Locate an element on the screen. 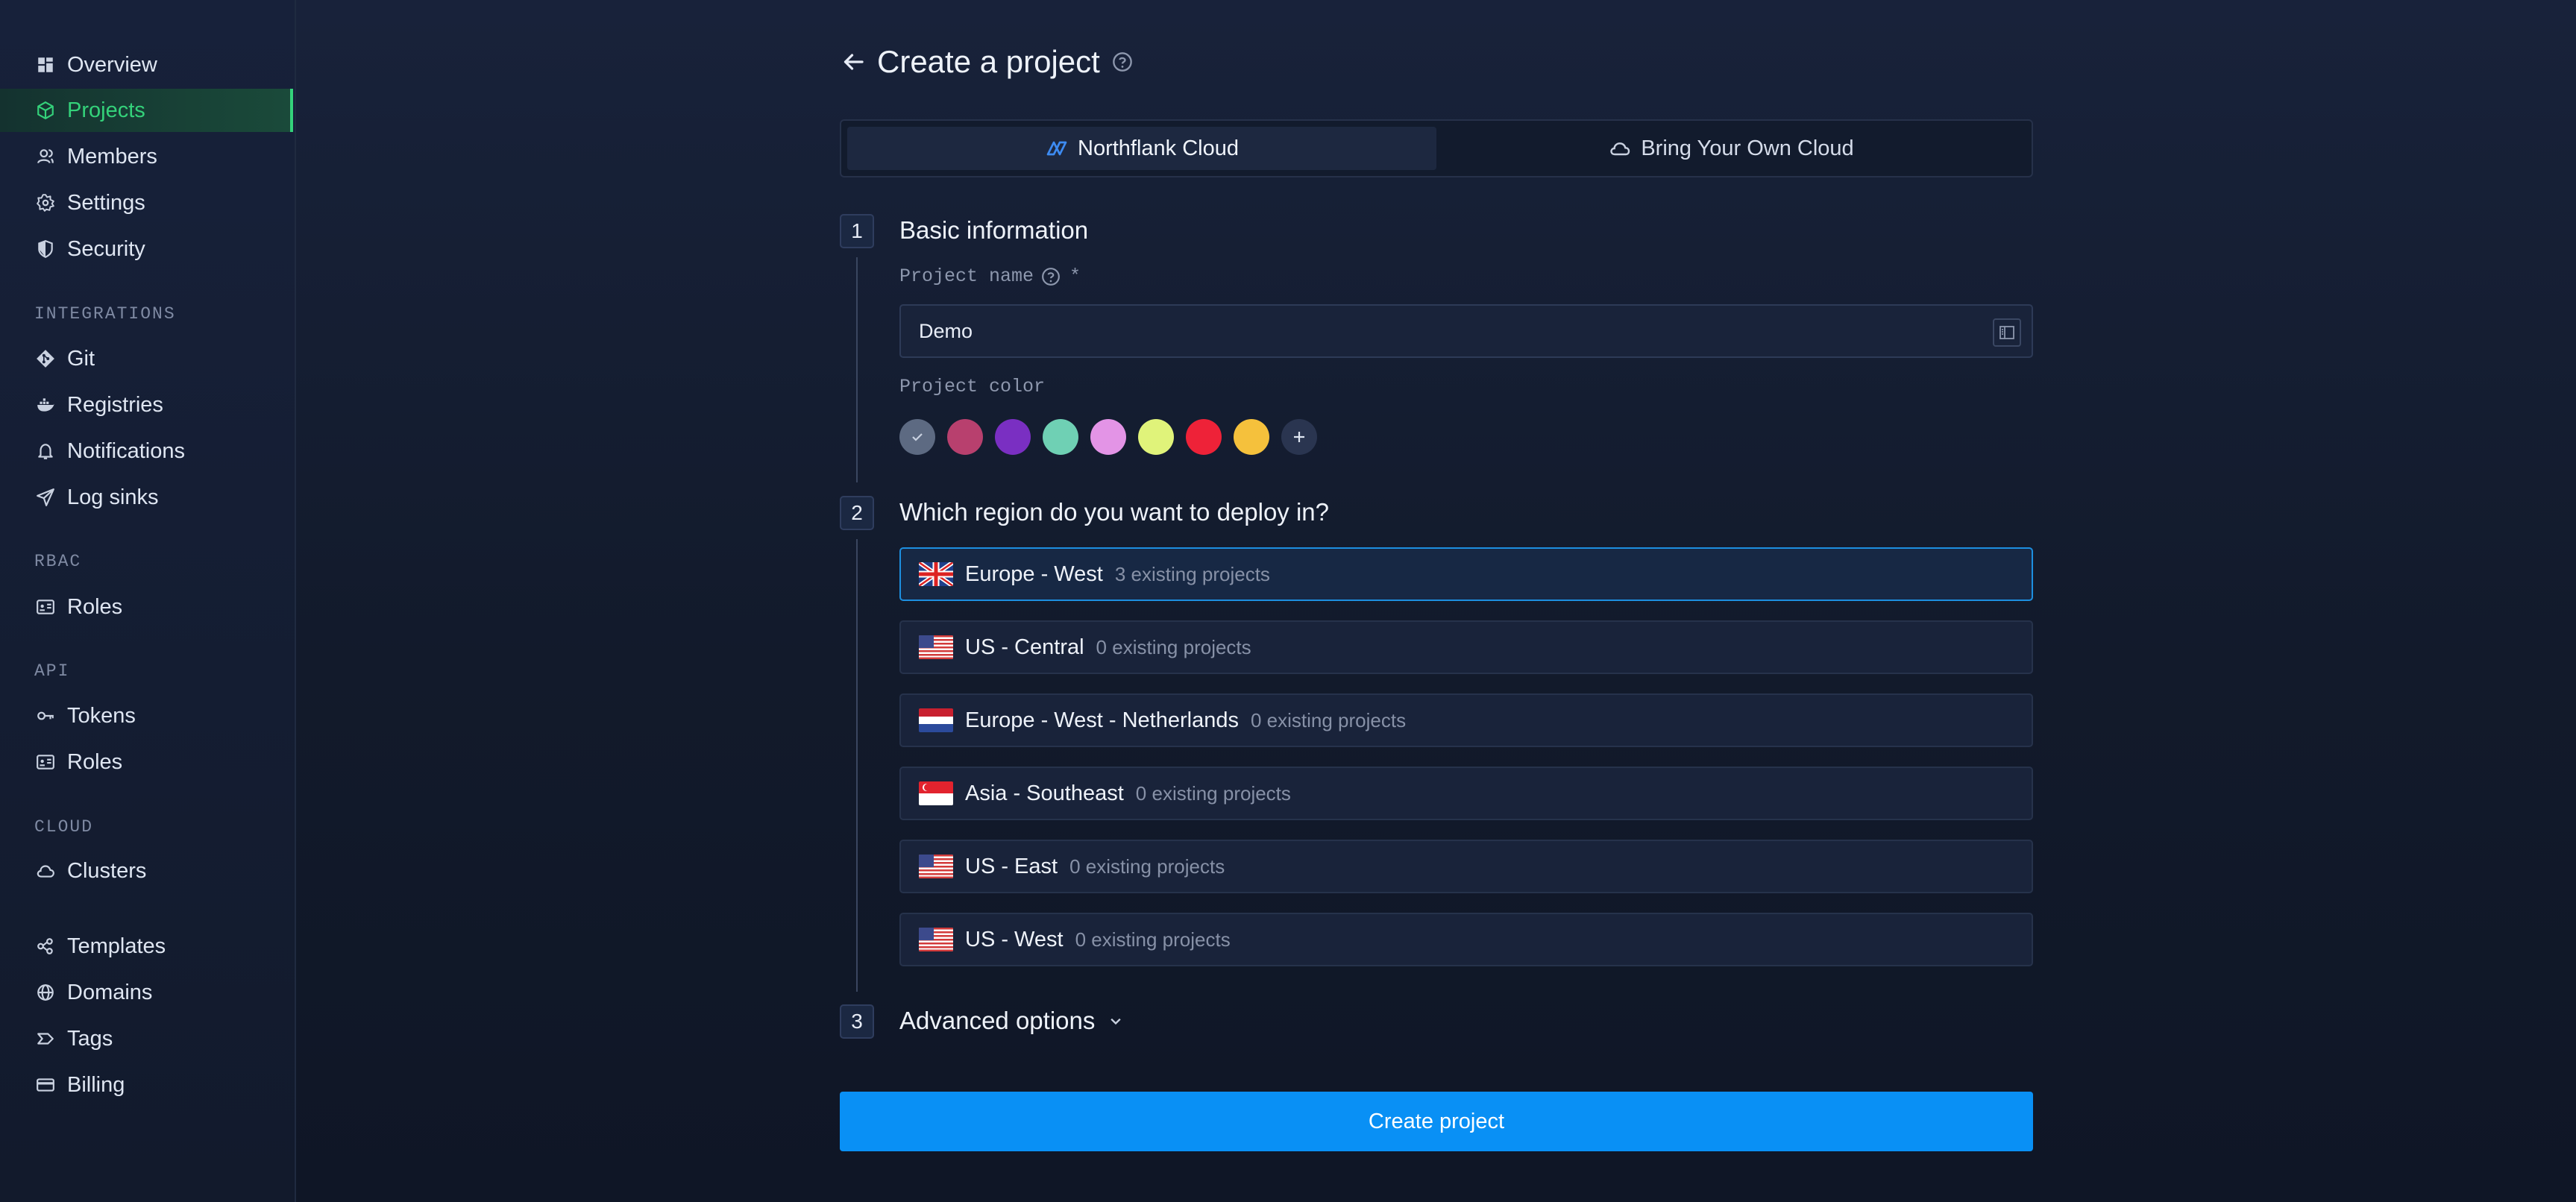 The width and height of the screenshot is (2576, 1202). sidebar-item-notifications: Notifications is located at coordinates (146, 451).